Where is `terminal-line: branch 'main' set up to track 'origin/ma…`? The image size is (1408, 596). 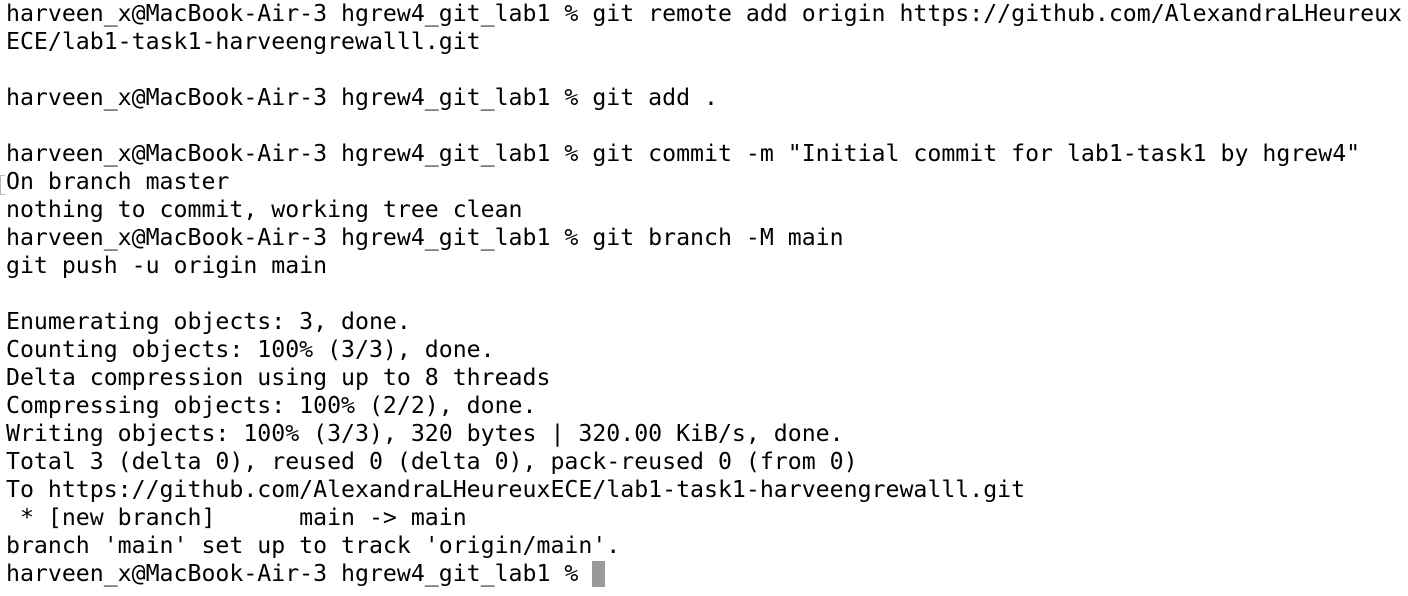 terminal-line: branch 'main' set up to track 'origin/ma… is located at coordinates (313, 545).